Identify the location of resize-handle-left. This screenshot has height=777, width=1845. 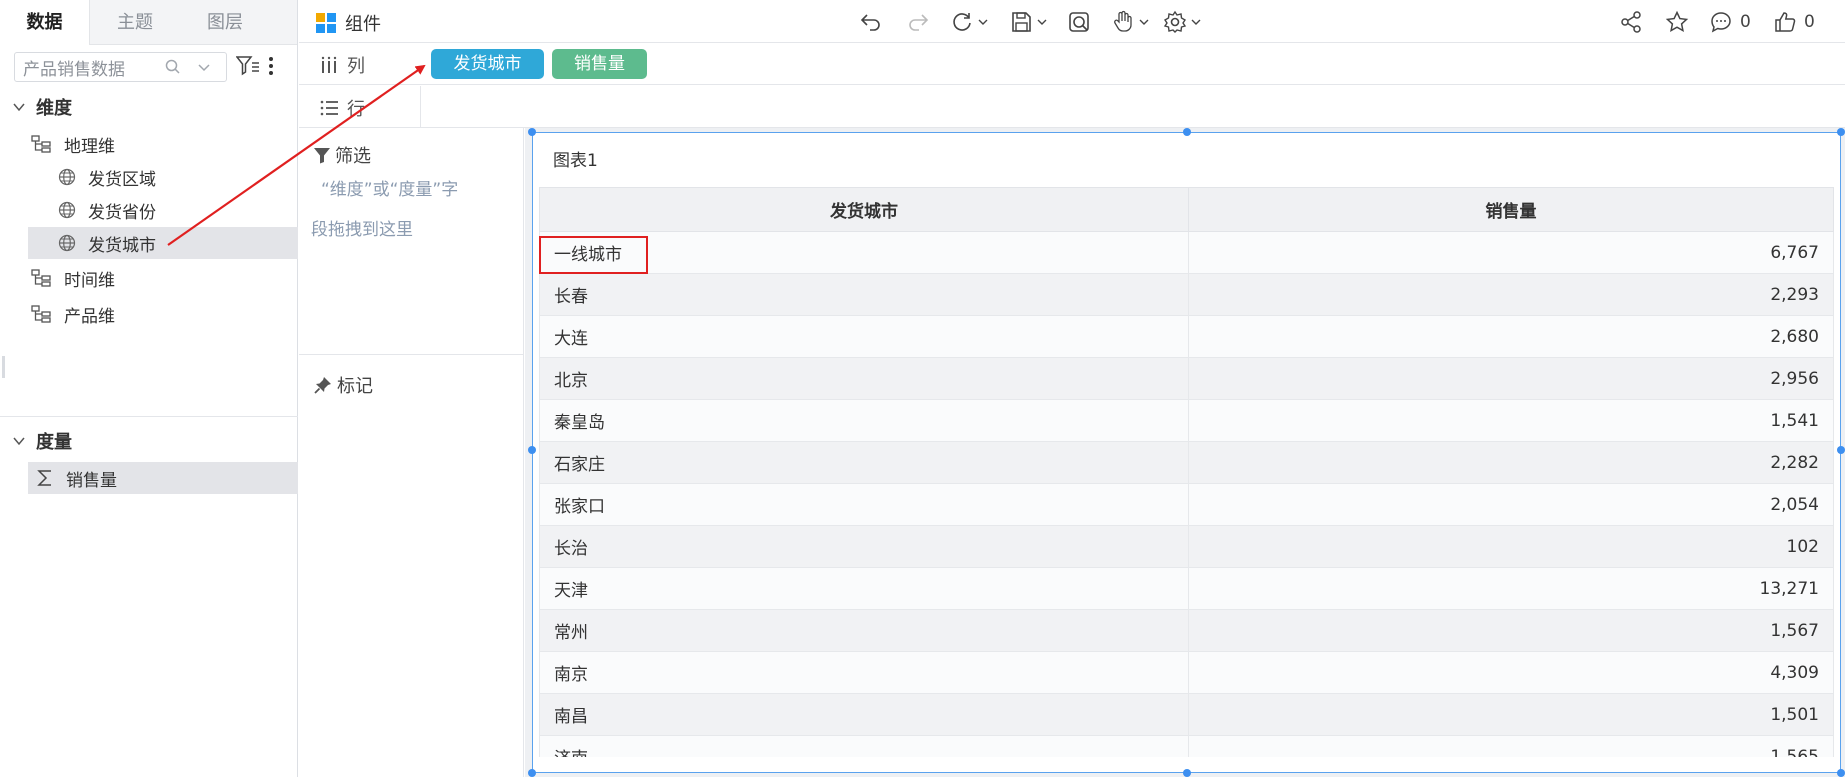
(532, 450).